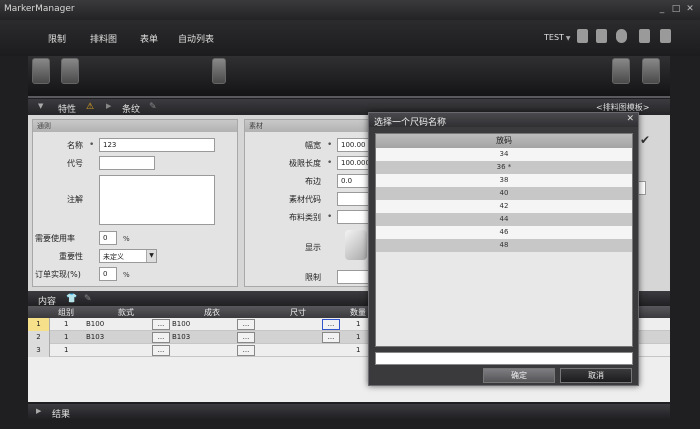  What do you see at coordinates (67, 108) in the screenshot?
I see `tab-properties: 特性` at bounding box center [67, 108].